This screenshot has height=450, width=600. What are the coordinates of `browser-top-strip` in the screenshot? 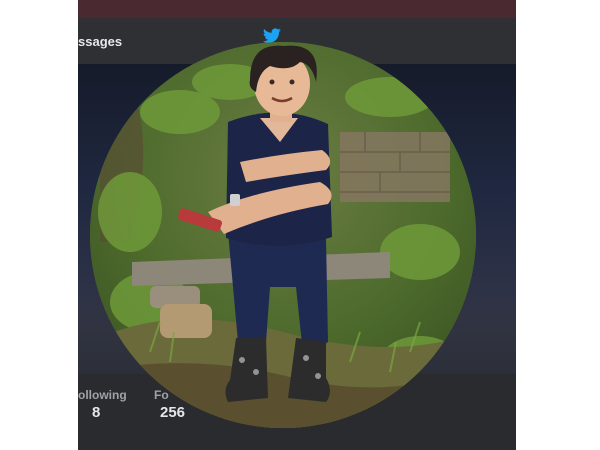 It's located at (297, 9).